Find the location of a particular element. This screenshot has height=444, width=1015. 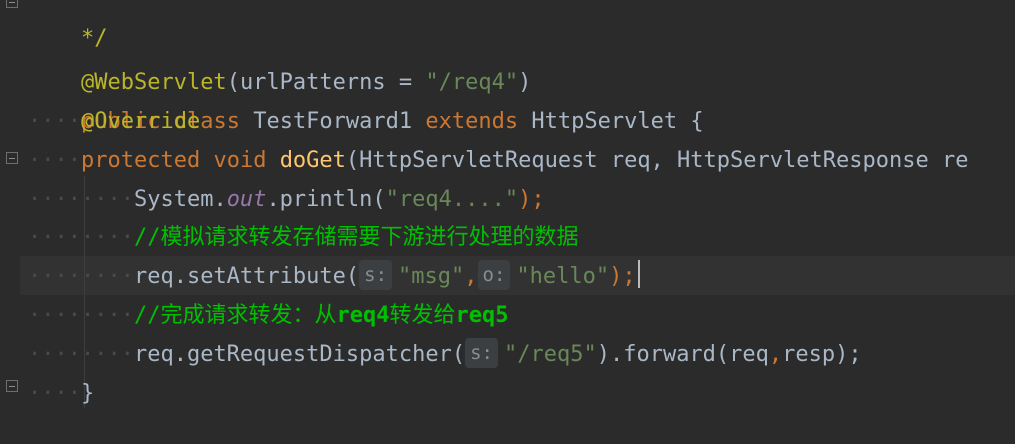

code-line: @WebServlet(urlPatterns = "/req4") is located at coordinates (279, 59).